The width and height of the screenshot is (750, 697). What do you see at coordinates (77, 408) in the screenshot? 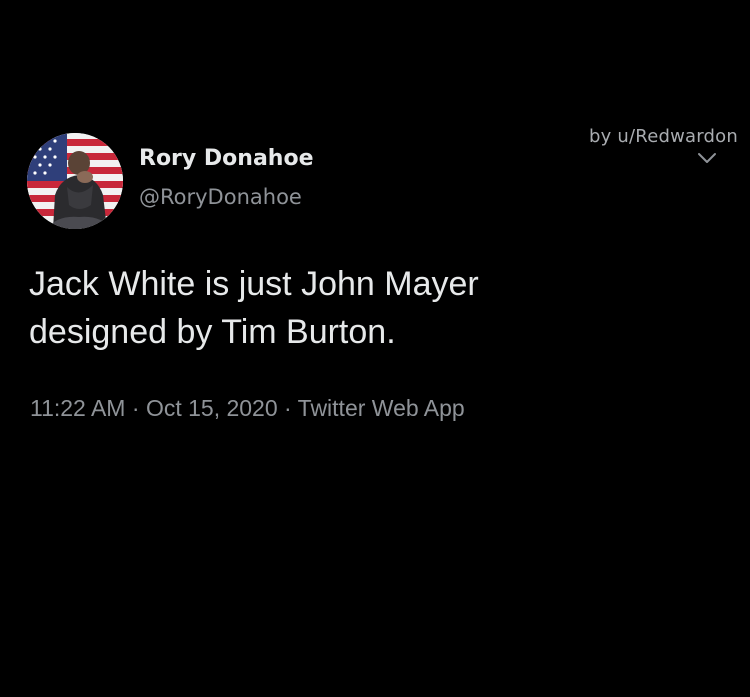
I see `tweet-time: 11:22 AM` at bounding box center [77, 408].